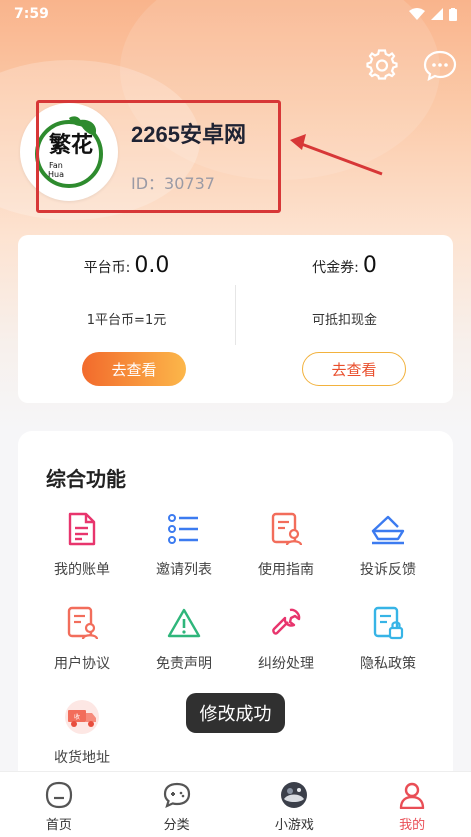 The image size is (471, 837). I want to click on agreement-icon, so click(82, 623).